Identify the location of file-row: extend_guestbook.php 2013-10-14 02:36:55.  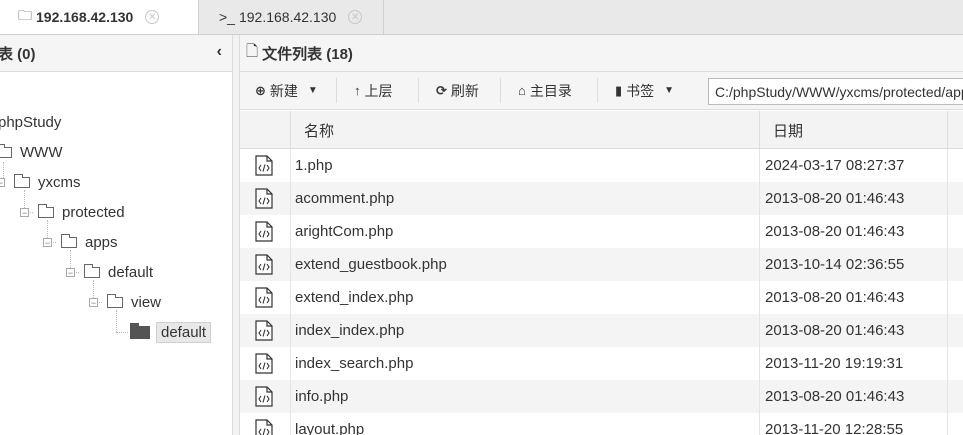
(601, 264).